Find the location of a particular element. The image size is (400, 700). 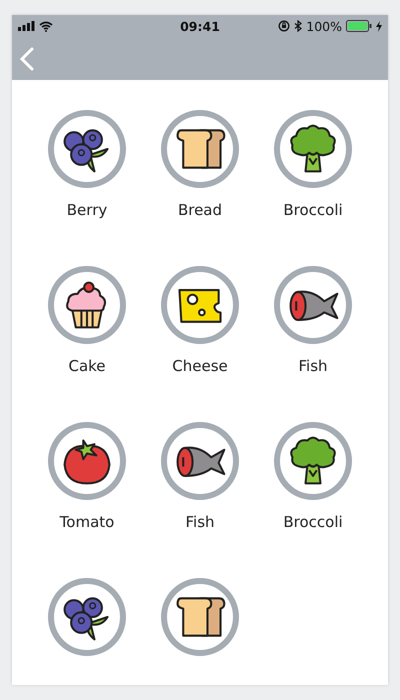

bluetooth-icon is located at coordinates (298, 26).